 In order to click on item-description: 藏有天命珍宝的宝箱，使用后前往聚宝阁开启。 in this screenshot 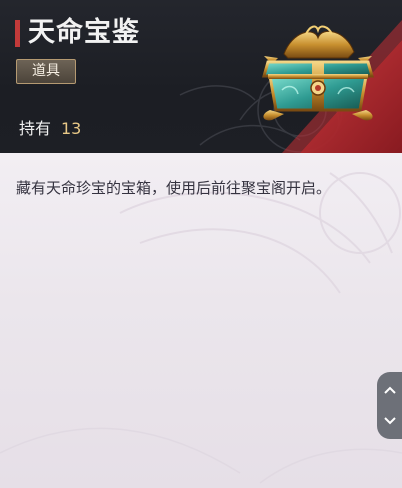, I will do `click(174, 188)`.